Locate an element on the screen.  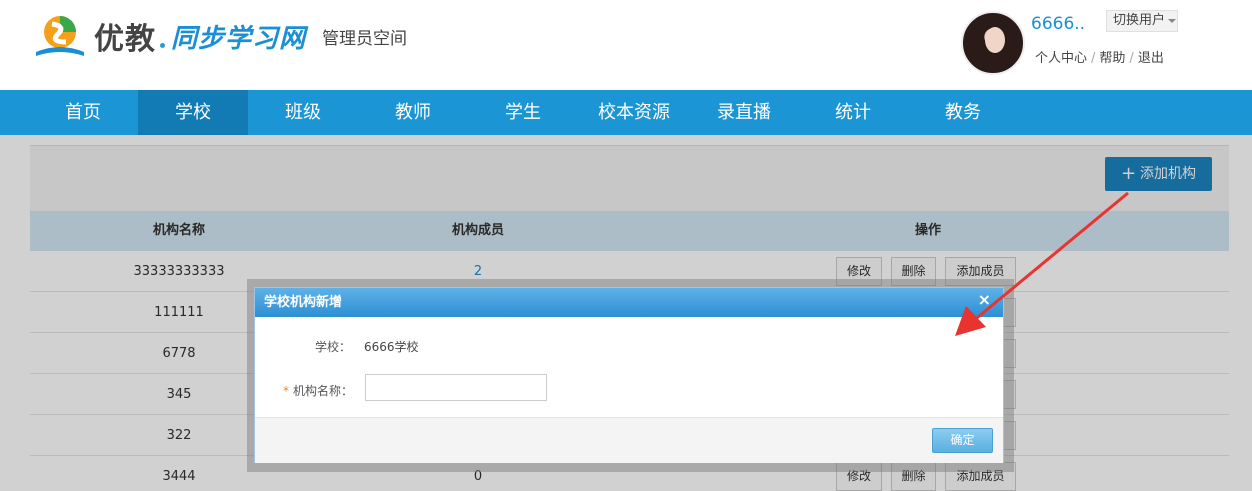
logo-text-brand: 优教 is located at coordinates (125, 39).